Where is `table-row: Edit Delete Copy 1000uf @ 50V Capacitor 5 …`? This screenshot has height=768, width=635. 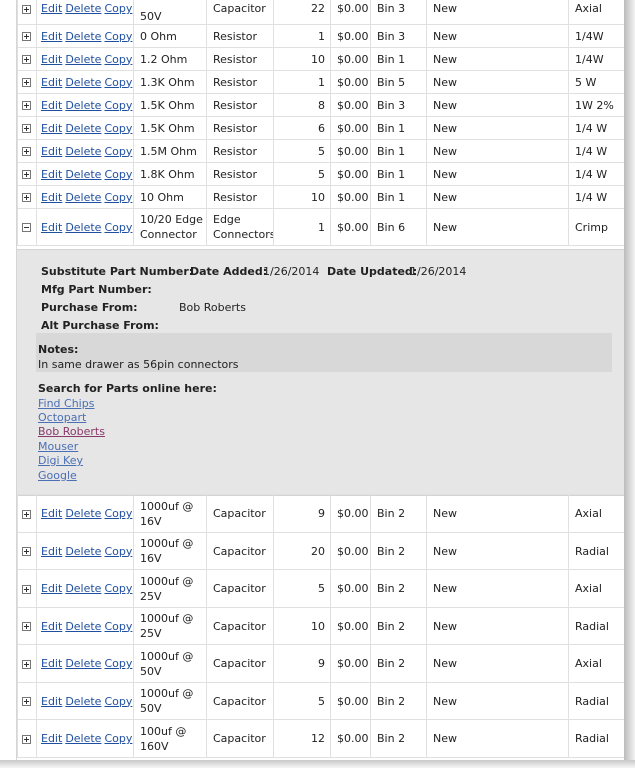
table-row: Edit Delete Copy 1000uf @ 50V Capacitor 5 … is located at coordinates (321, 701).